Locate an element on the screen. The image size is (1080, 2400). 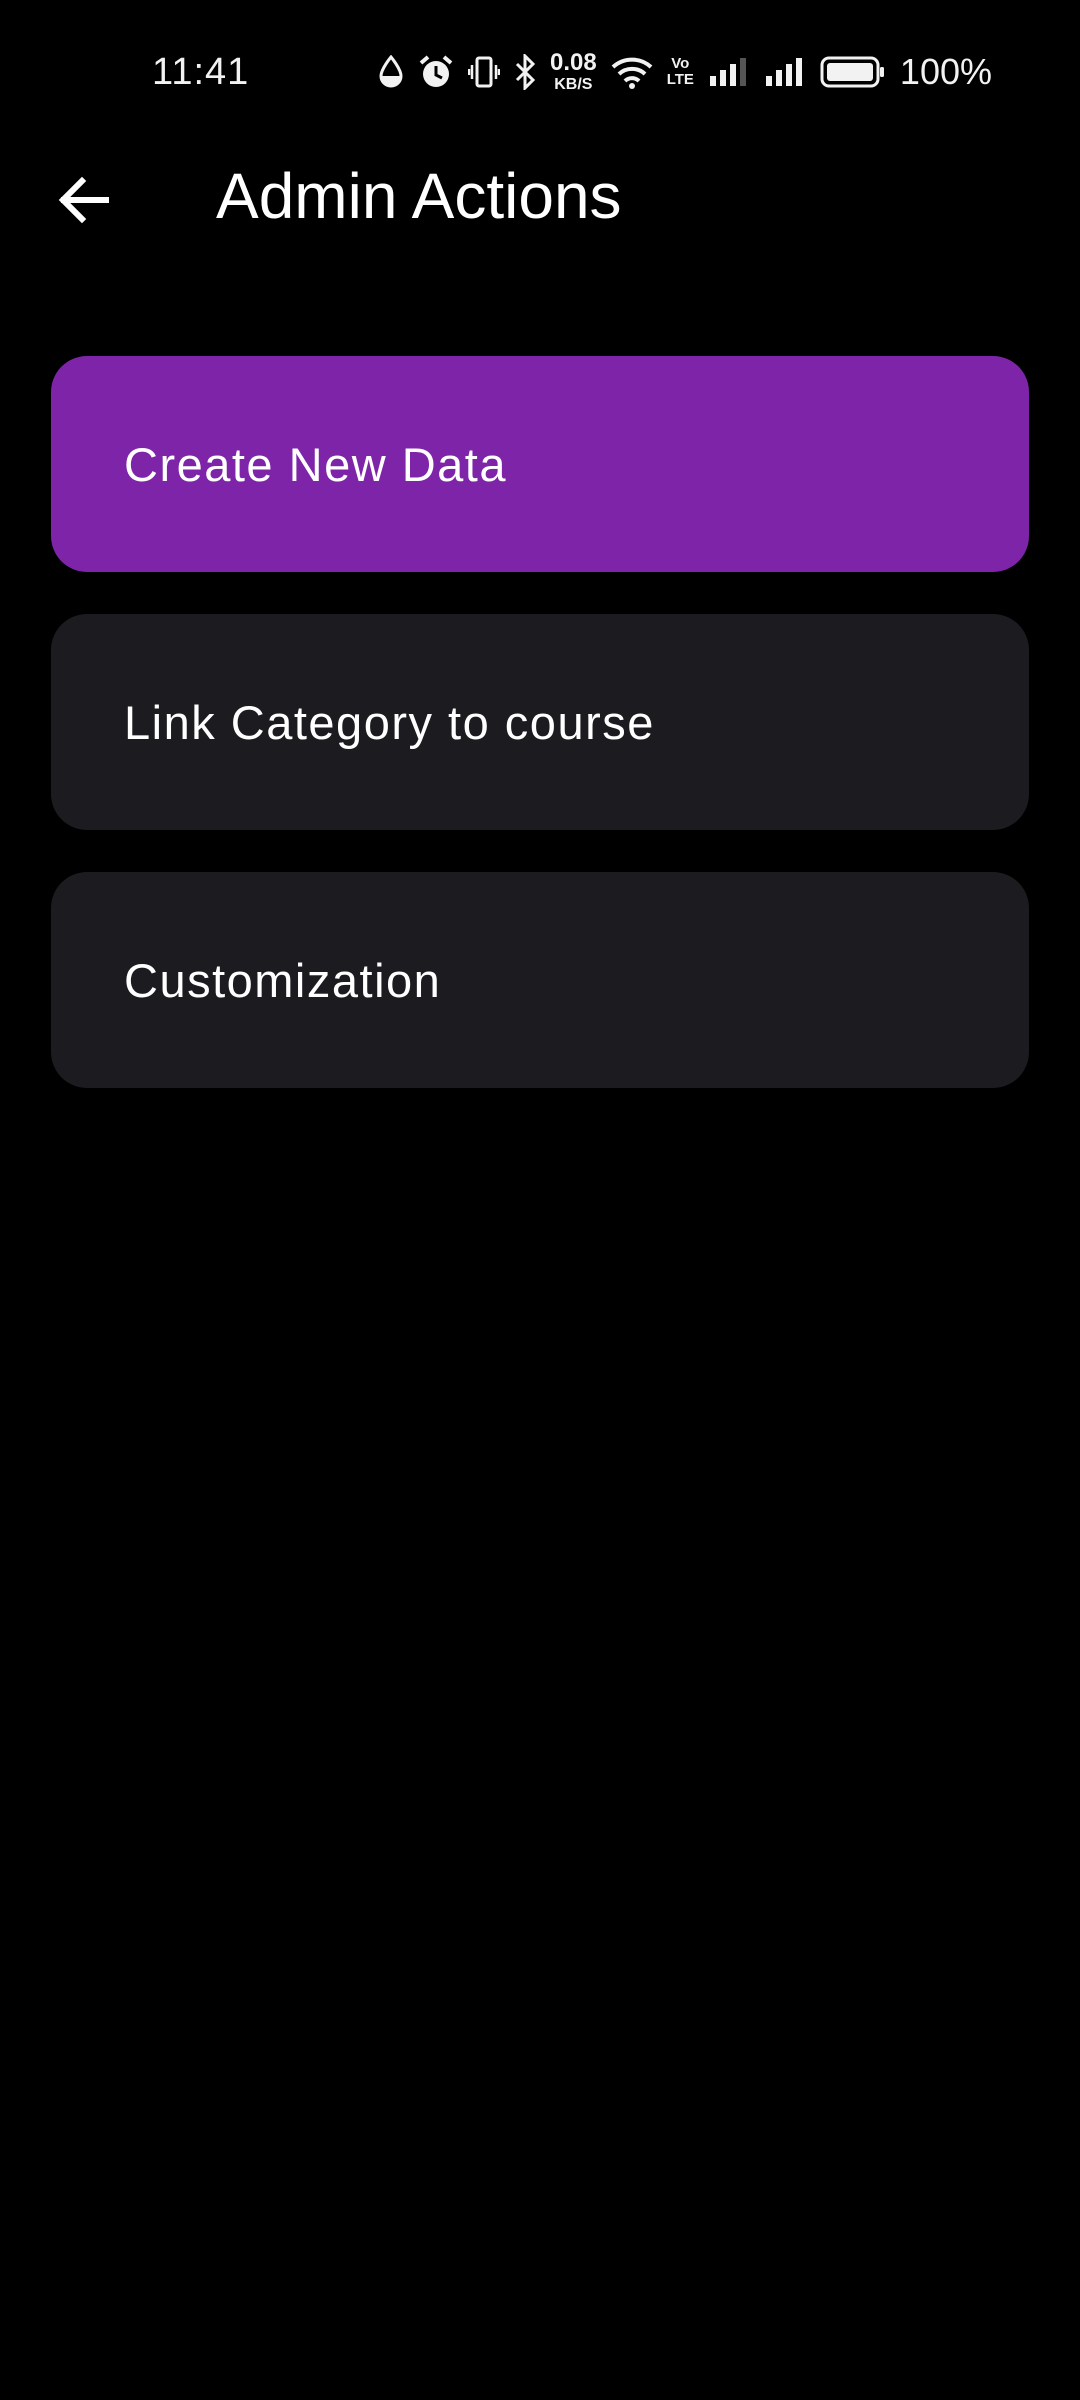
volte-top: Vo is located at coordinates (680, 64).